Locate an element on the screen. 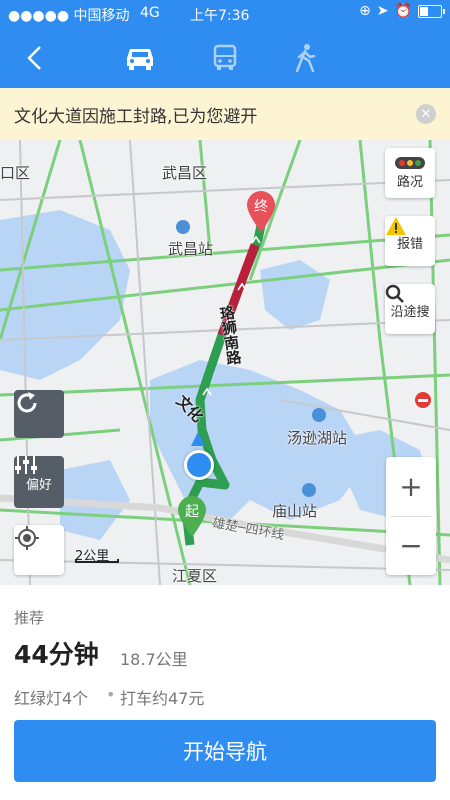 This screenshot has height=800, width=450. zoom-out-button: − is located at coordinates (411, 546).